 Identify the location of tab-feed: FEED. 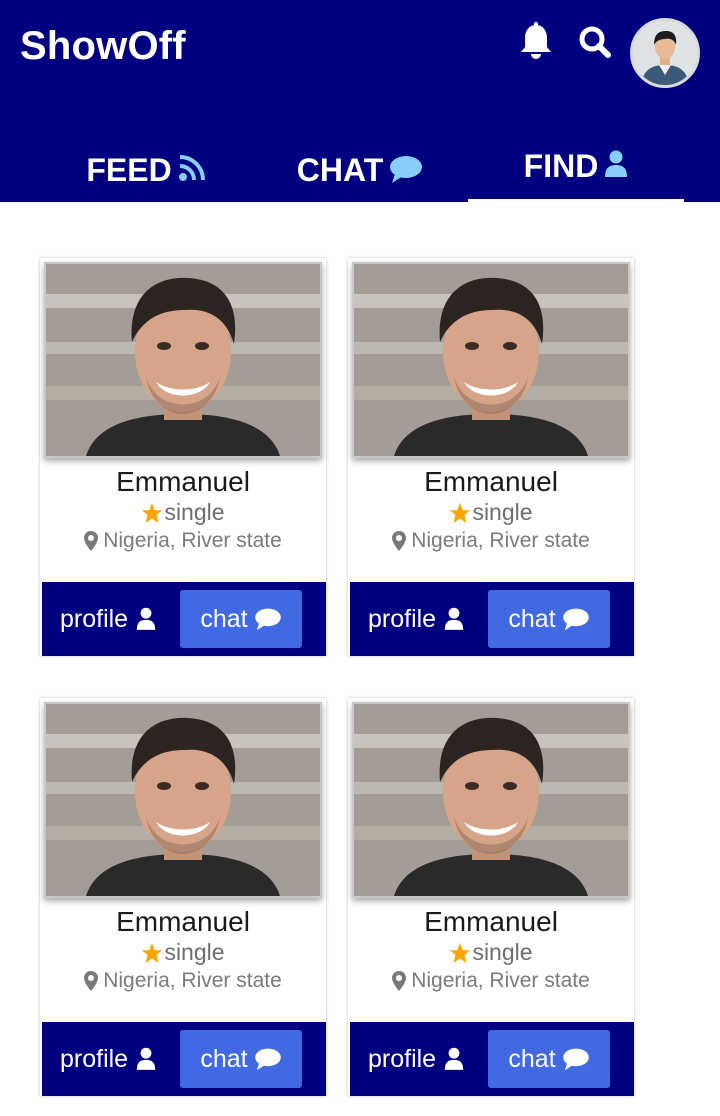
(146, 171).